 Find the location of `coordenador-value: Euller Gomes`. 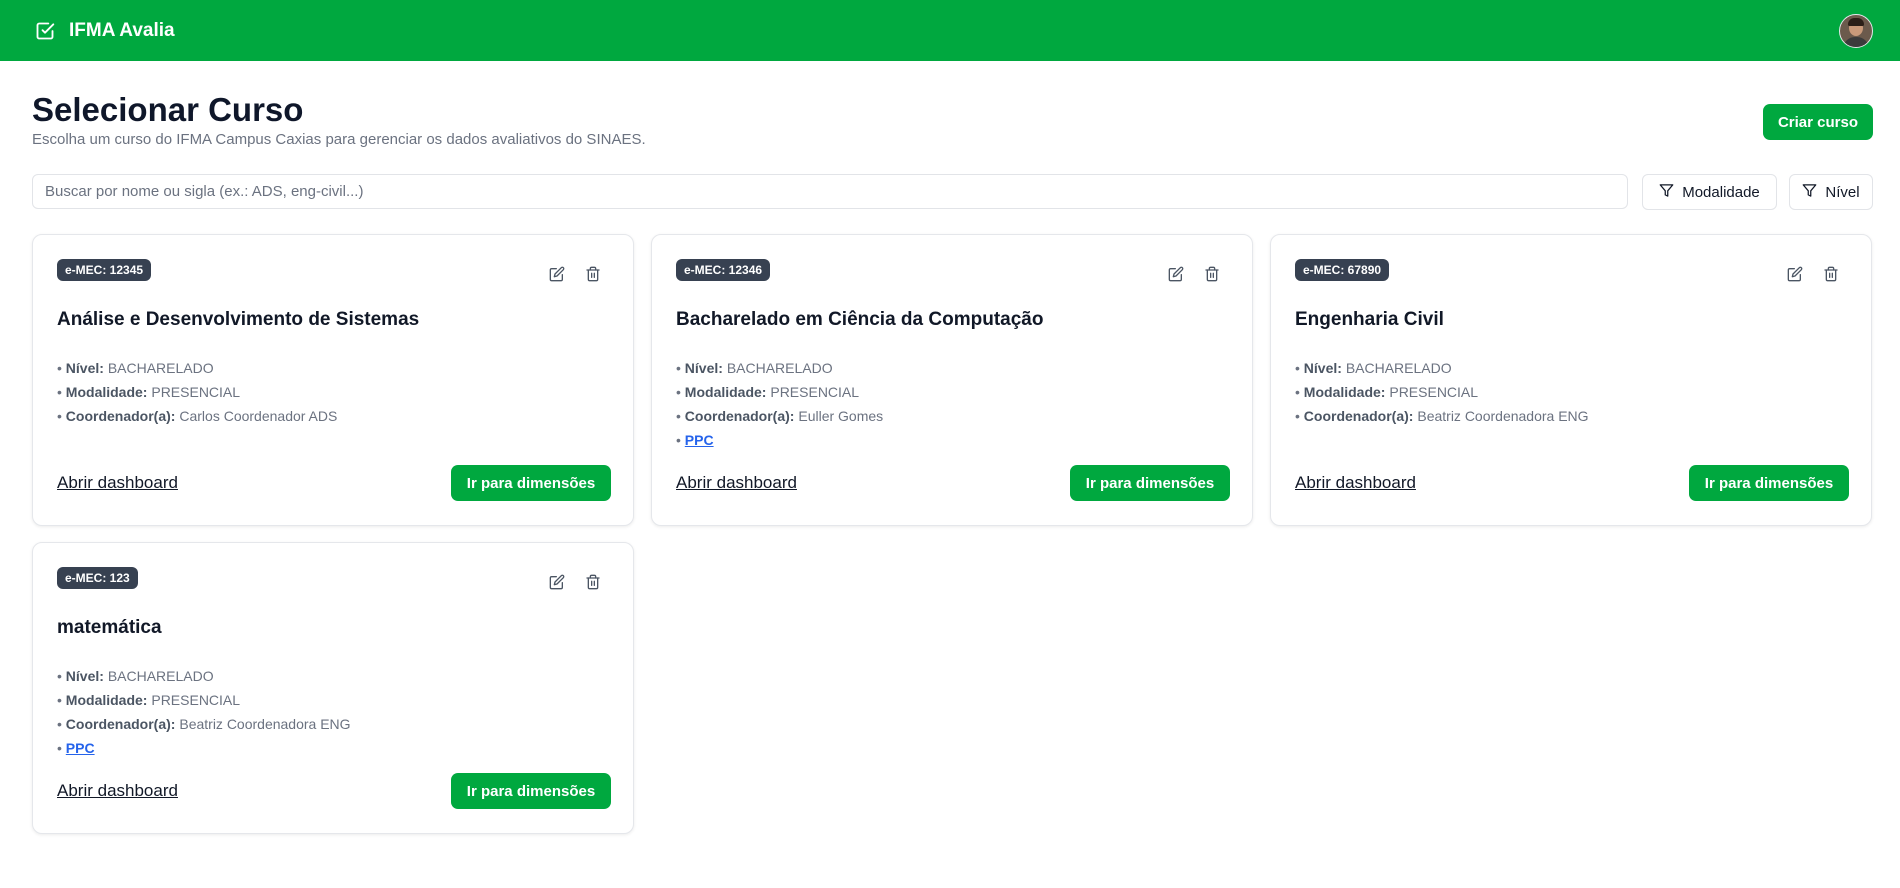

coordenador-value: Euller Gomes is located at coordinates (841, 416).